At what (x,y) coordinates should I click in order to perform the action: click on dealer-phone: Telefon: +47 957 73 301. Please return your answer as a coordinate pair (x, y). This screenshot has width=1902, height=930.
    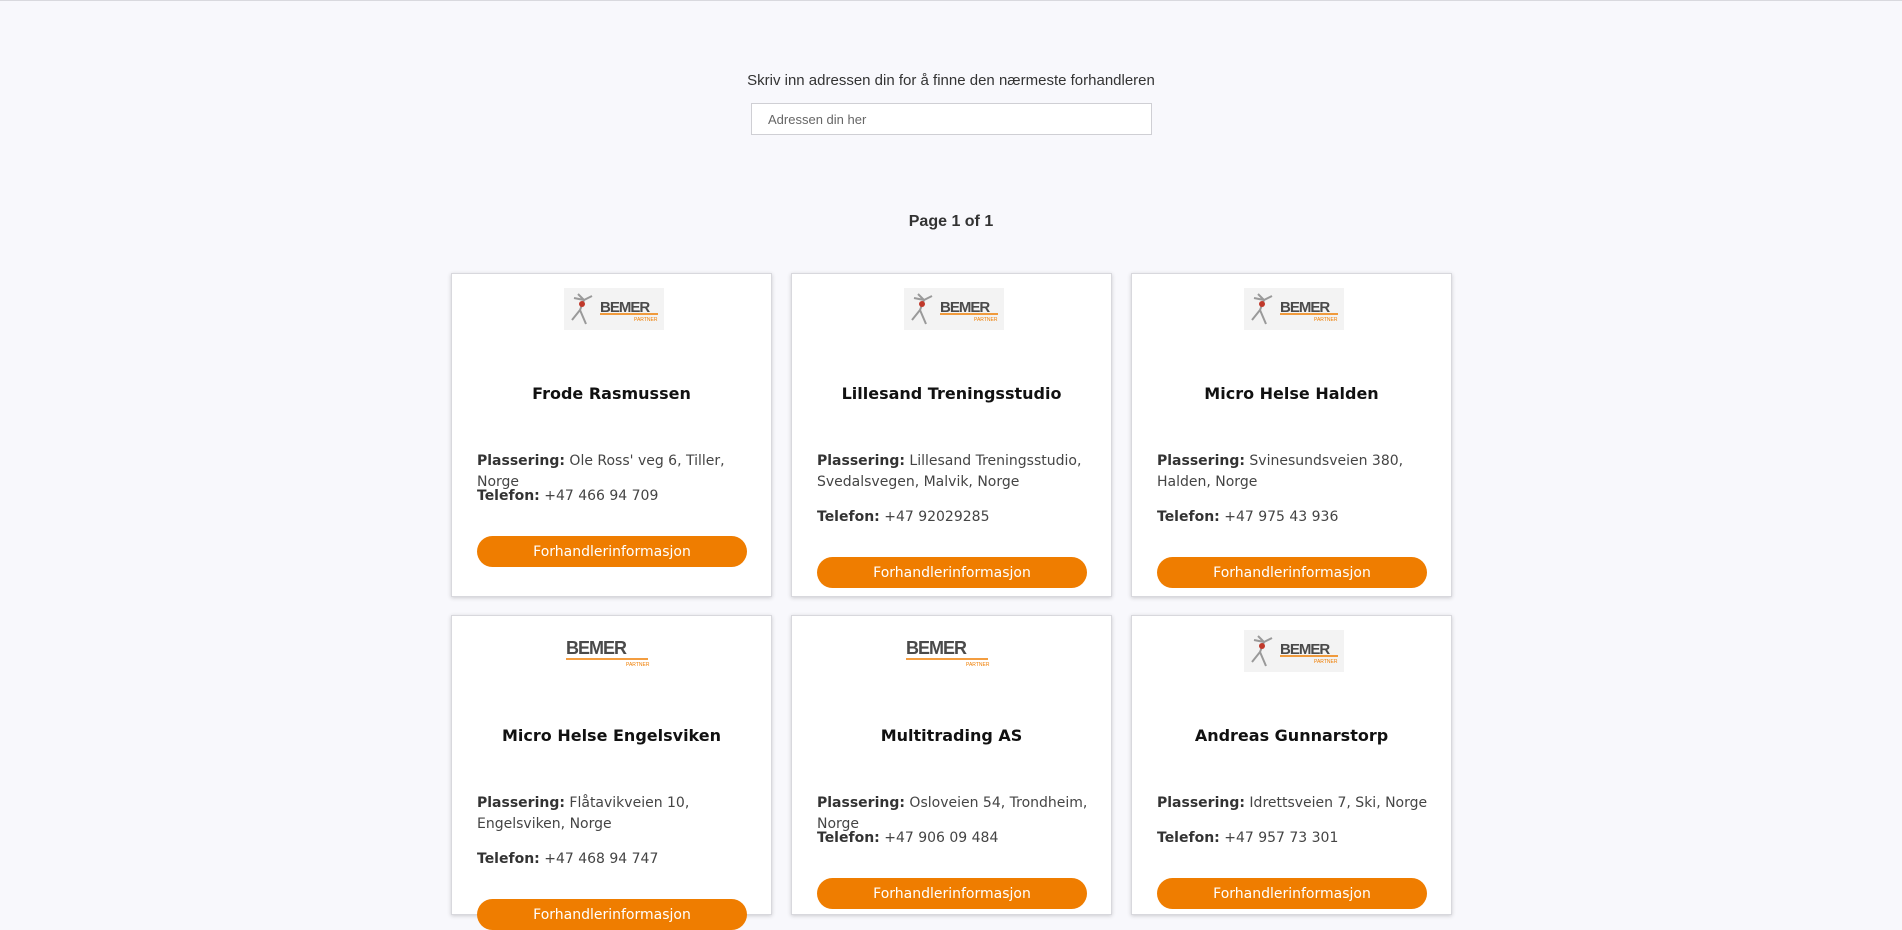
    Looking at the image, I should click on (1297, 838).